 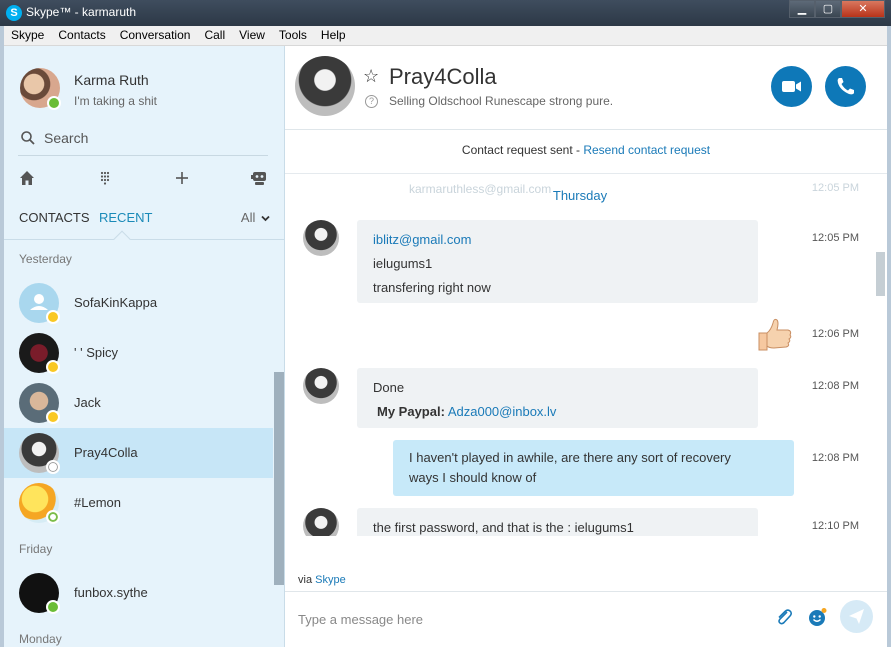 What do you see at coordinates (445, 13) in the screenshot?
I see `title-bar: S Skype™ - karmaruth ▁ ▢ ✕` at bounding box center [445, 13].